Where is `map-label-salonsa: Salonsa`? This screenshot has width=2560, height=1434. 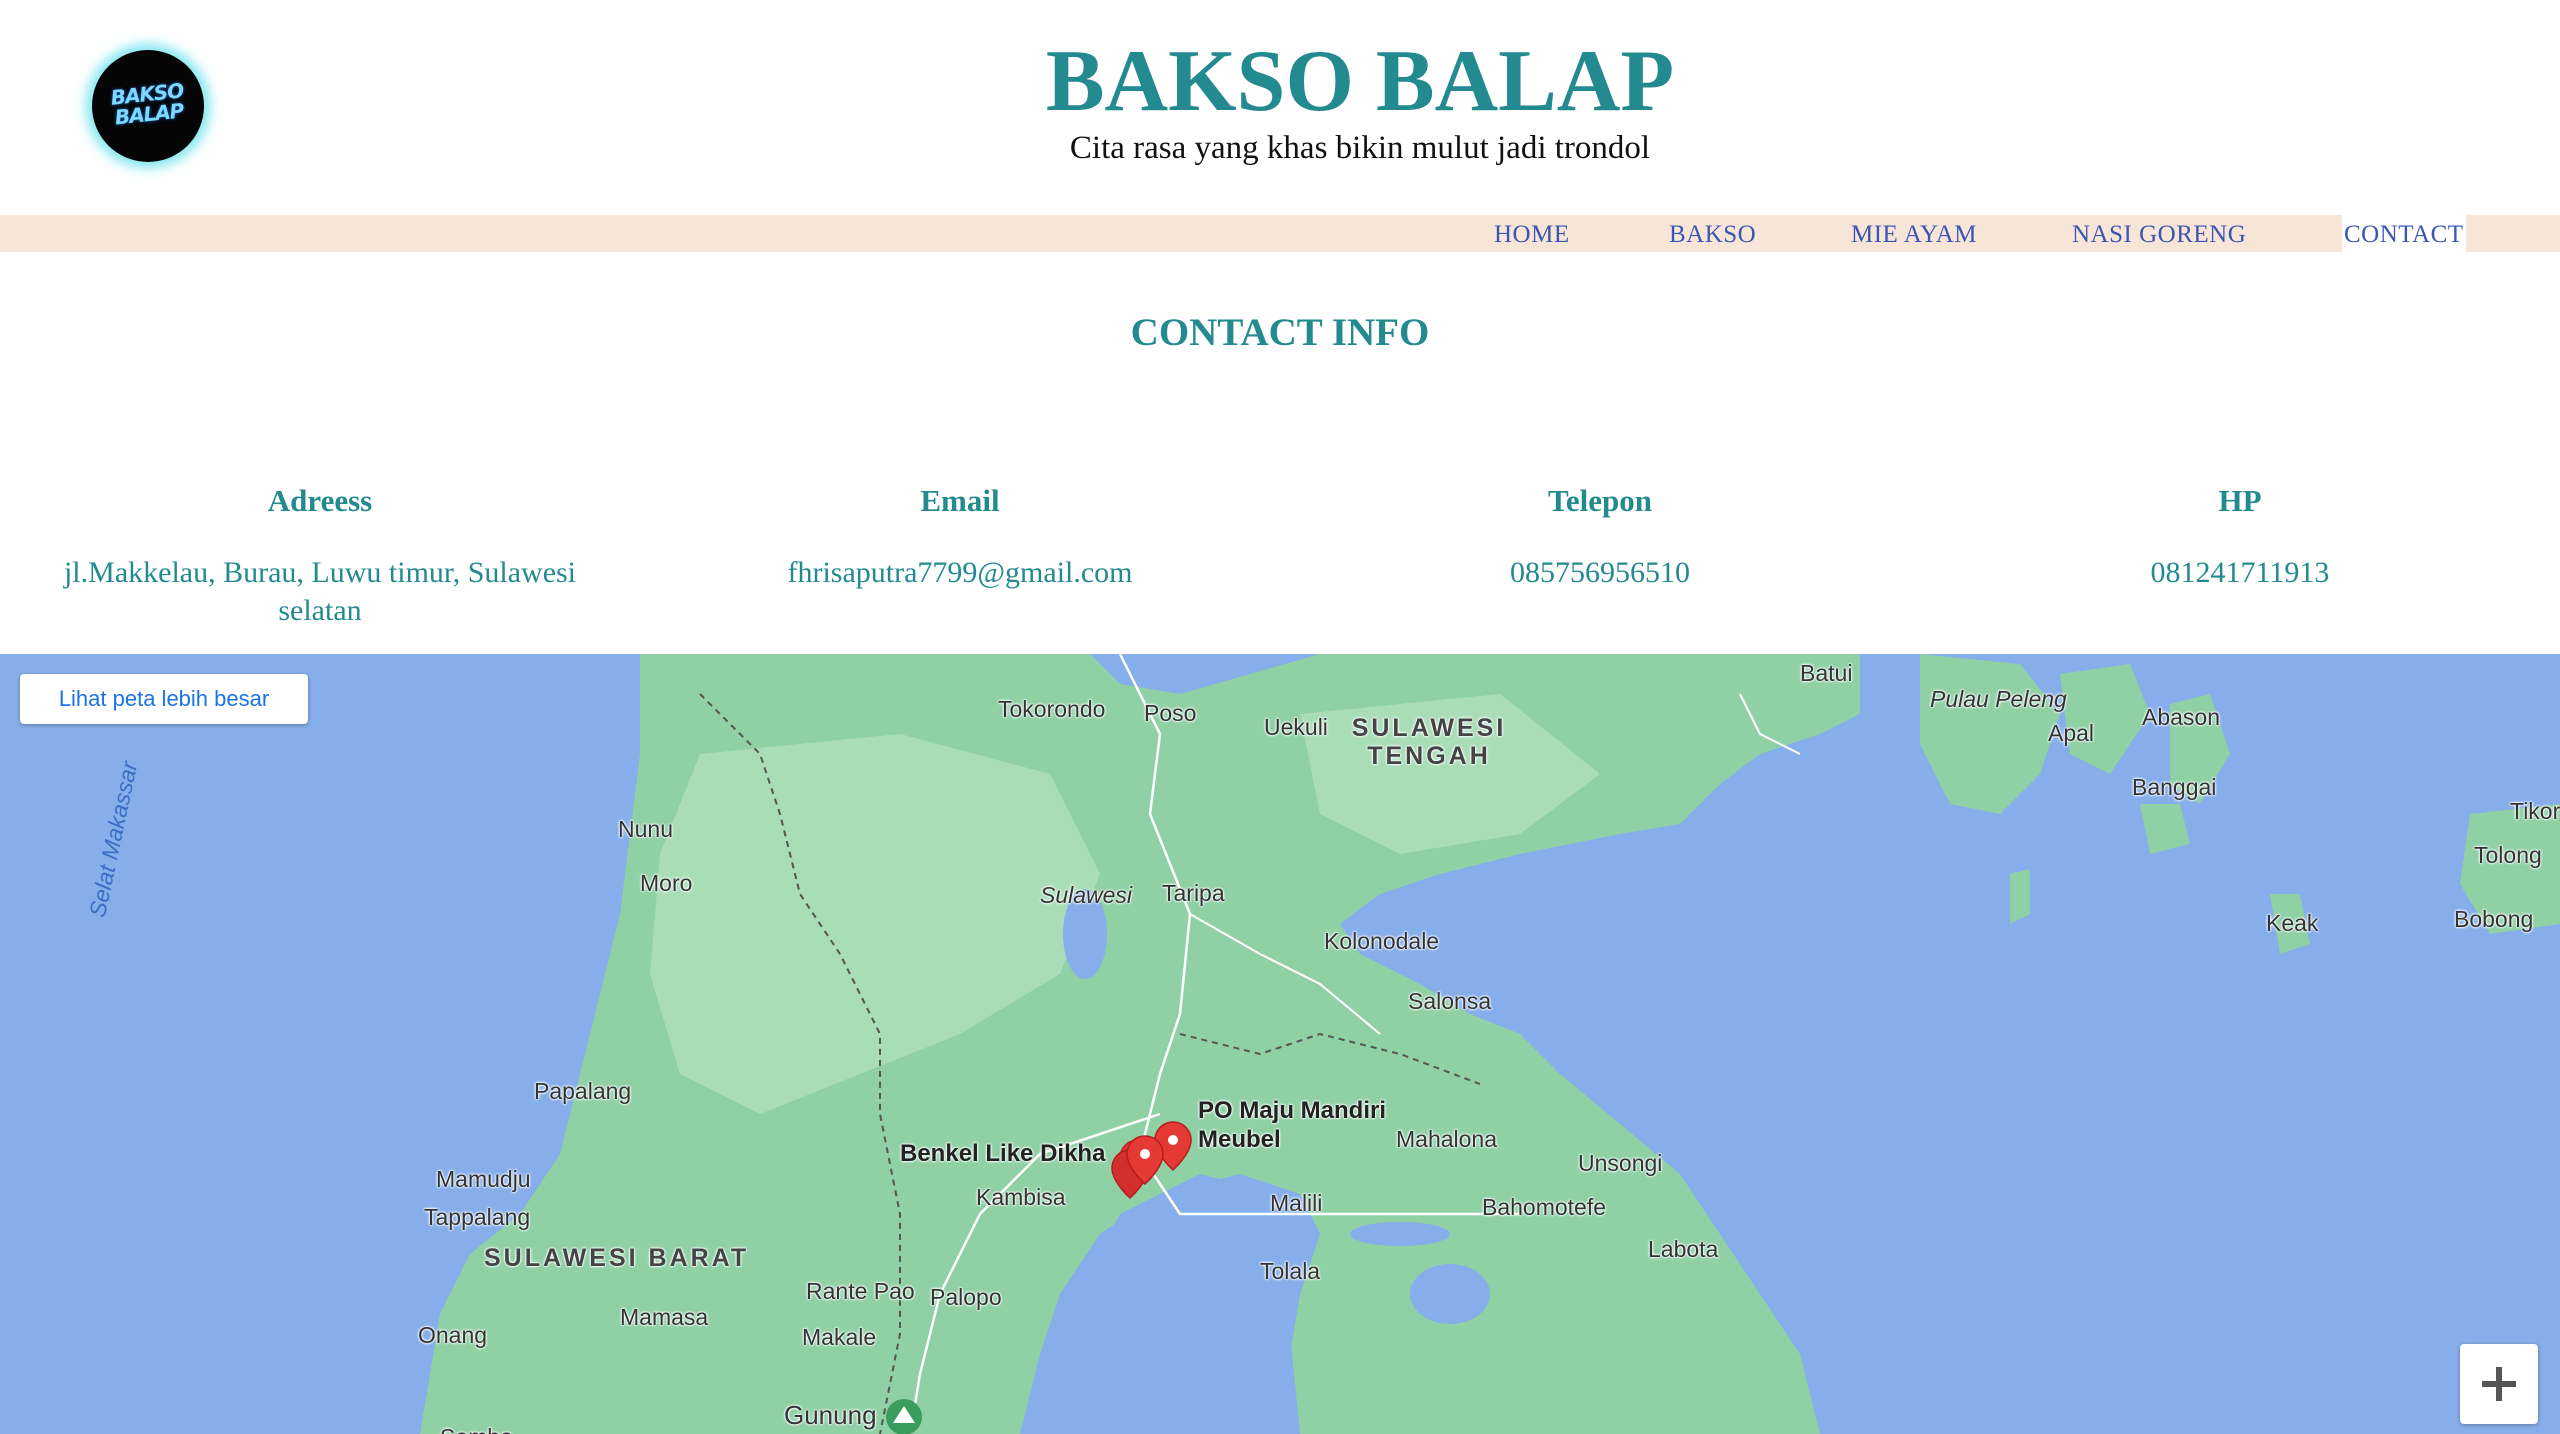 map-label-salonsa: Salonsa is located at coordinates (1450, 1001).